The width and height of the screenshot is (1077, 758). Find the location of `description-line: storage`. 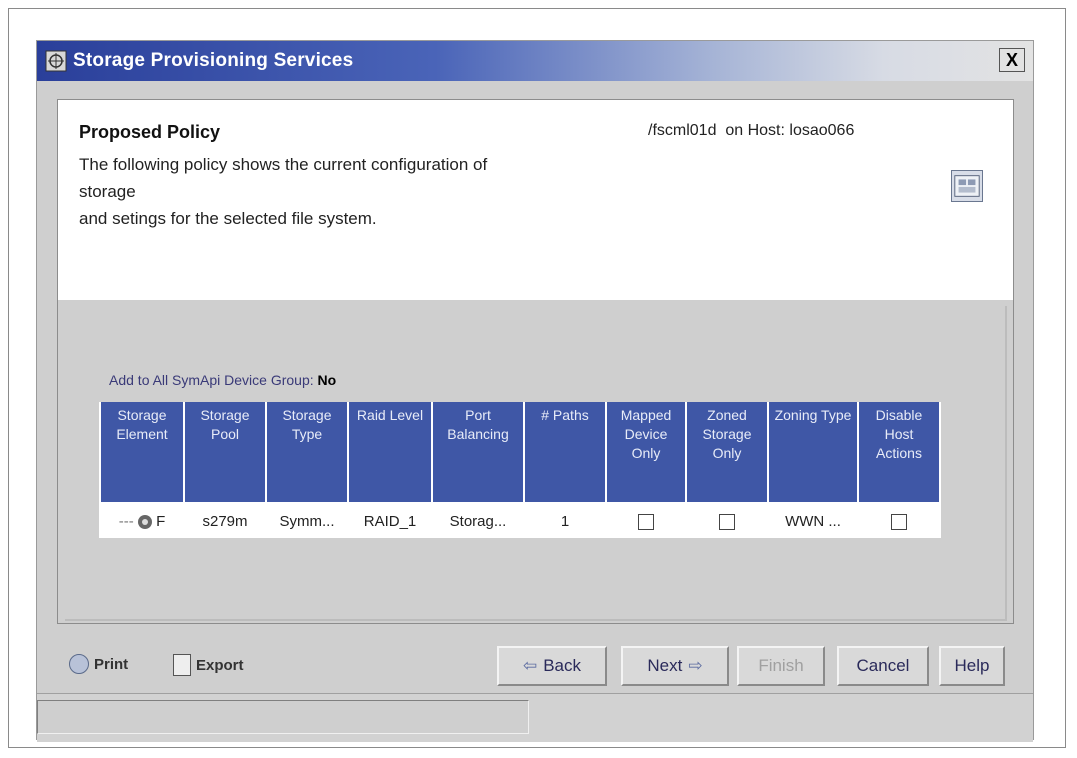

description-line: storage is located at coordinates (107, 191).